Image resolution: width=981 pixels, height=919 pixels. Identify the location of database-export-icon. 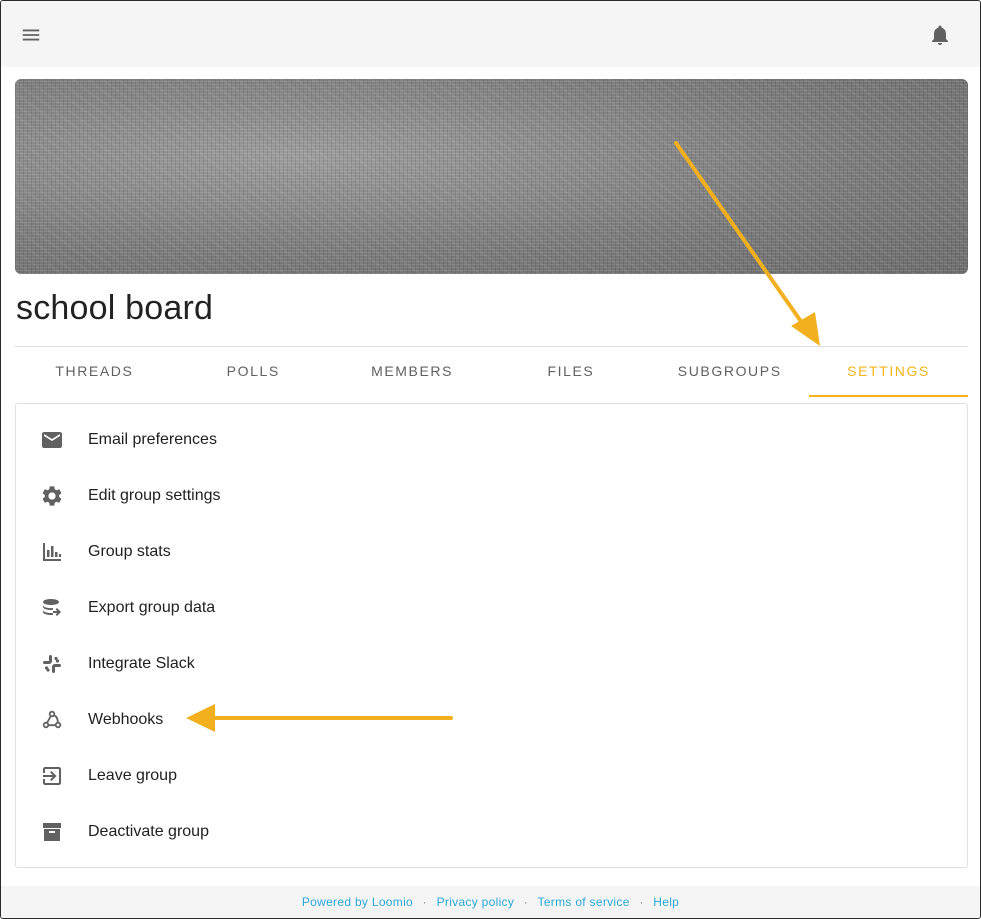
(52, 608).